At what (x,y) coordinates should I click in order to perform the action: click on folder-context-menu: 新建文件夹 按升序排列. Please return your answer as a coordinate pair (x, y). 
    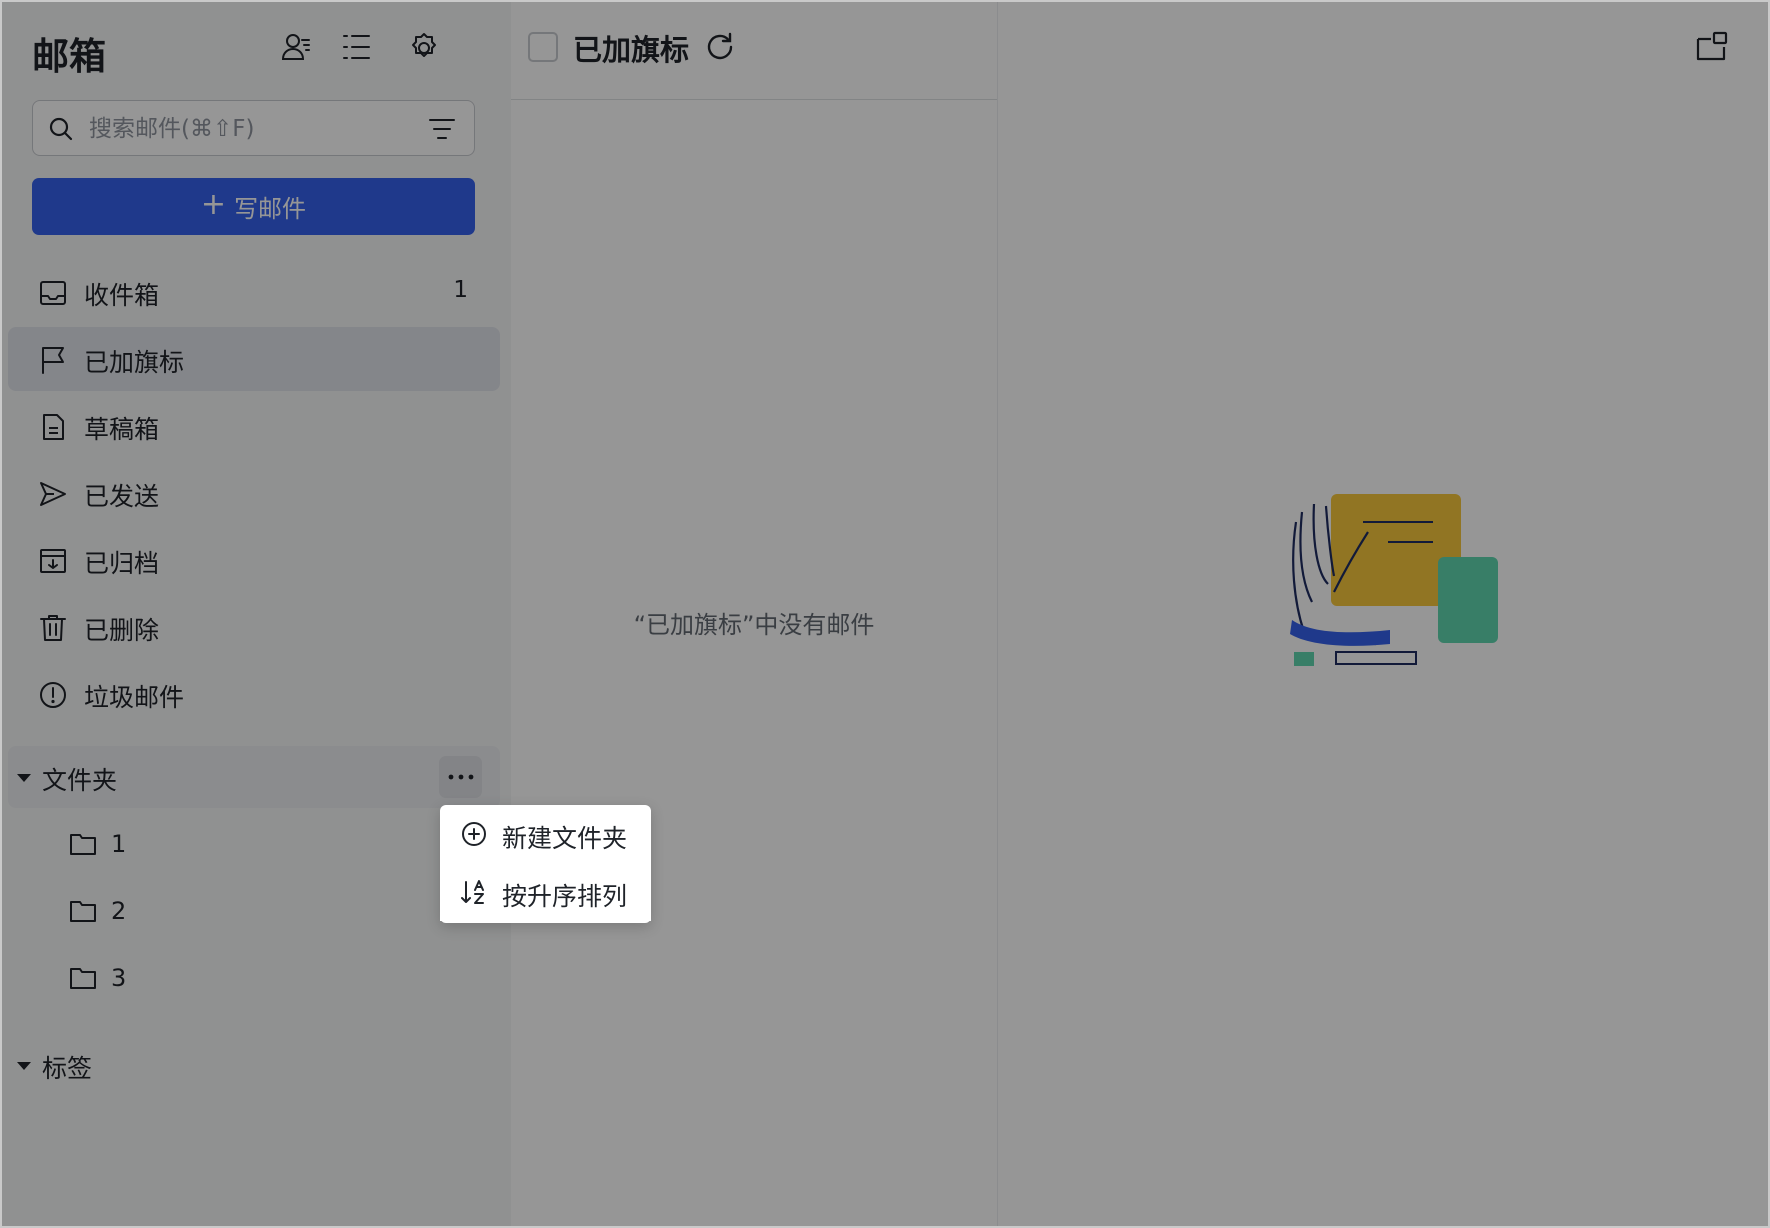
    Looking at the image, I should click on (545, 864).